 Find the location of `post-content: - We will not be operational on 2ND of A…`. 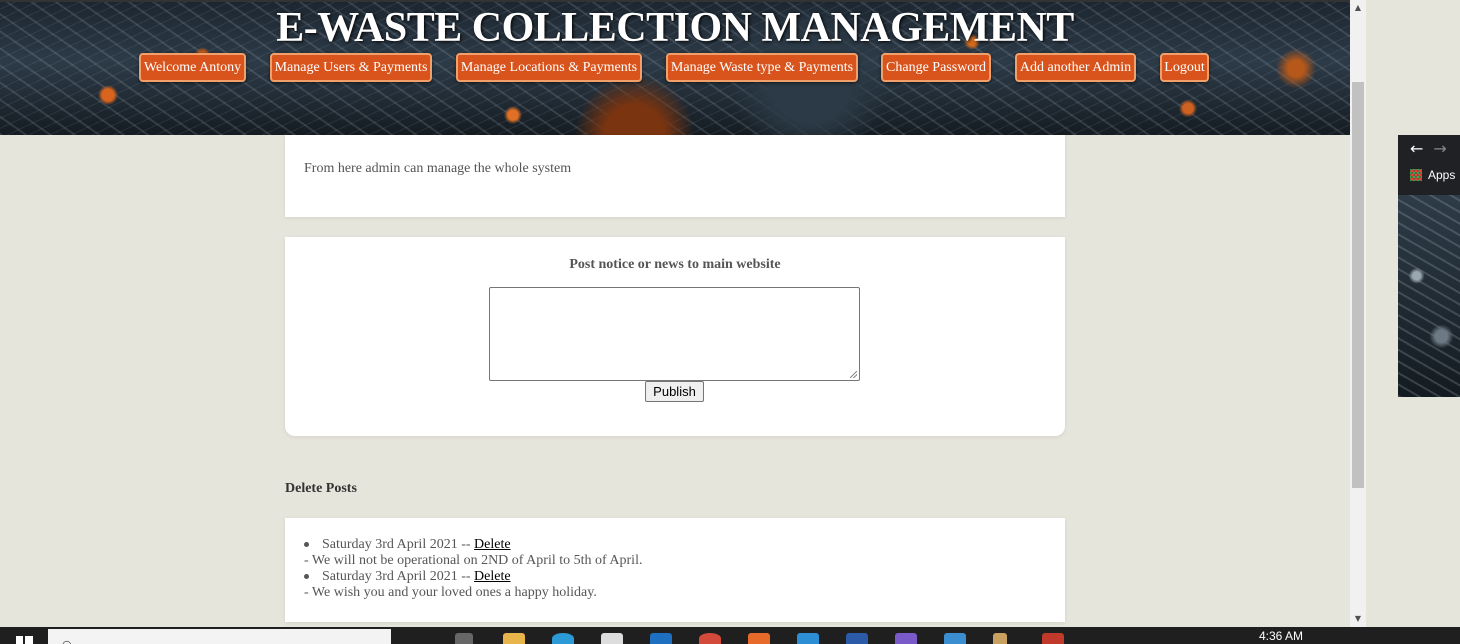

post-content: - We will not be operational on 2ND of A… is located at coordinates (473, 560).